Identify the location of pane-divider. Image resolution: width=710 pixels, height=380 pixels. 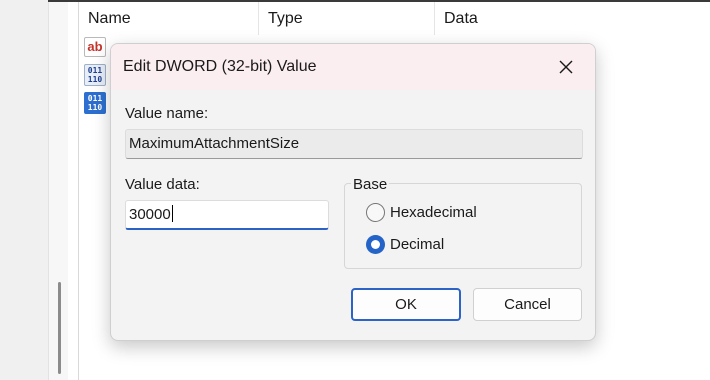
(78, 190).